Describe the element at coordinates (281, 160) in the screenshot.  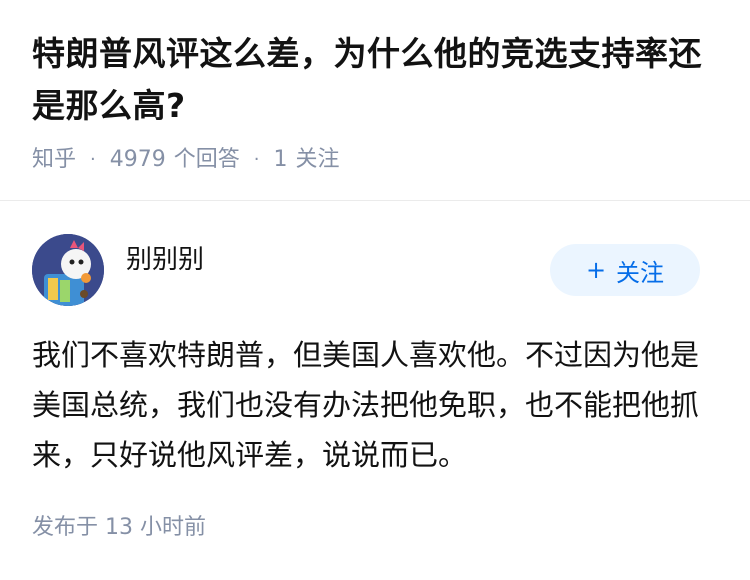
I see `follower-count: 1` at that location.